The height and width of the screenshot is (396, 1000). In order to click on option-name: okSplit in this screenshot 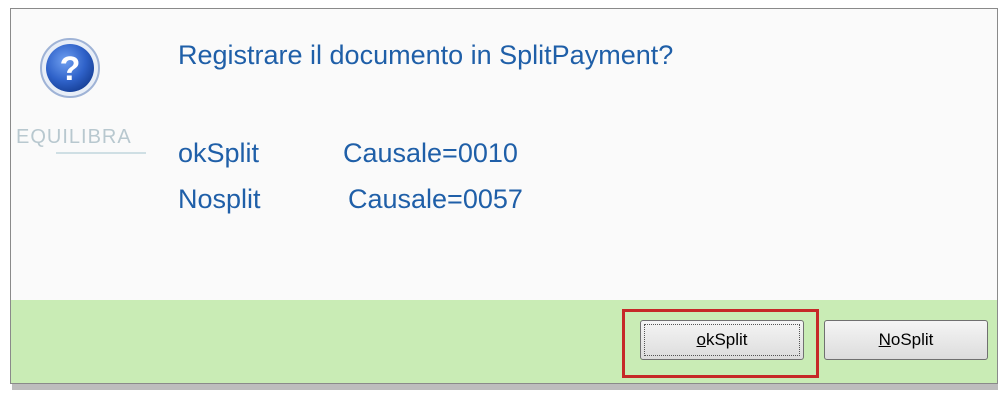, I will do `click(219, 153)`.